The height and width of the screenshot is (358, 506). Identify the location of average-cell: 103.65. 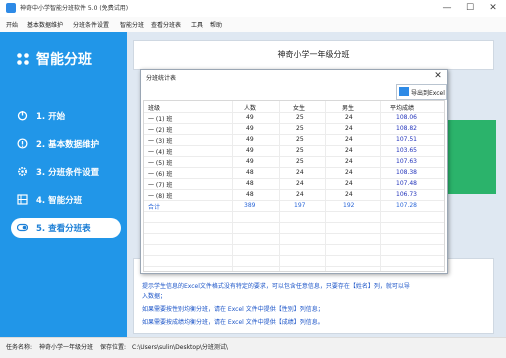
(406, 150).